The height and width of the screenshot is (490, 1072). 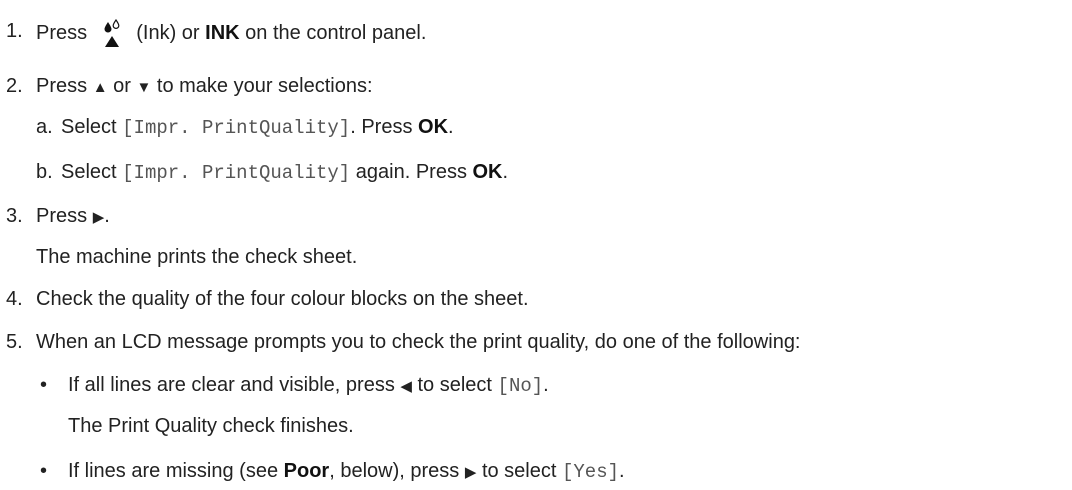 I want to click on step-text: . Press, so click(x=381, y=127).